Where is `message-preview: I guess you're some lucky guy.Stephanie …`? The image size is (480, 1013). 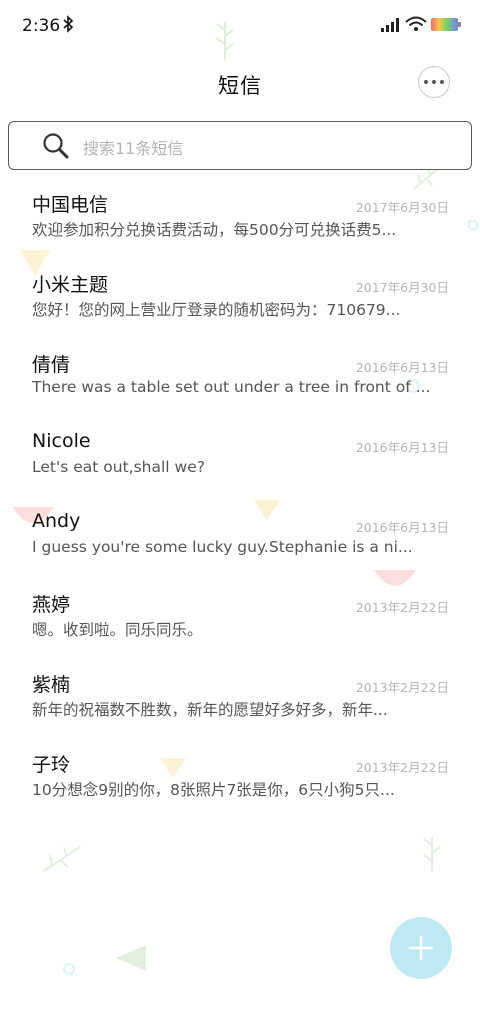
message-preview: I guess you're some lucky guy.Stephanie … is located at coordinates (222, 547).